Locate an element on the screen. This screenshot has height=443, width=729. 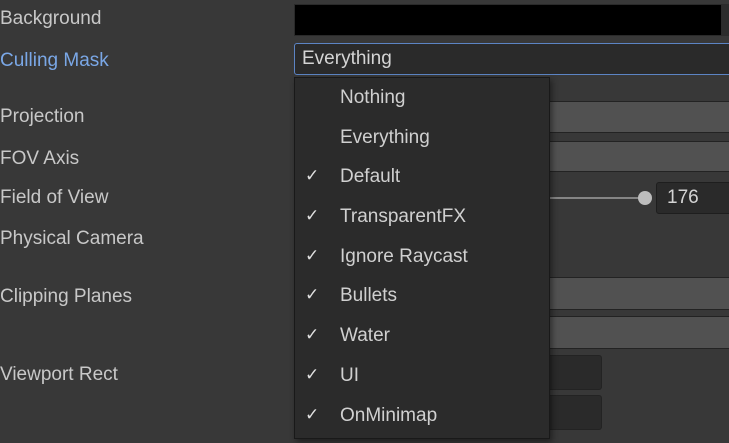
menu-item-ui: ✓ UI is located at coordinates (422, 376).